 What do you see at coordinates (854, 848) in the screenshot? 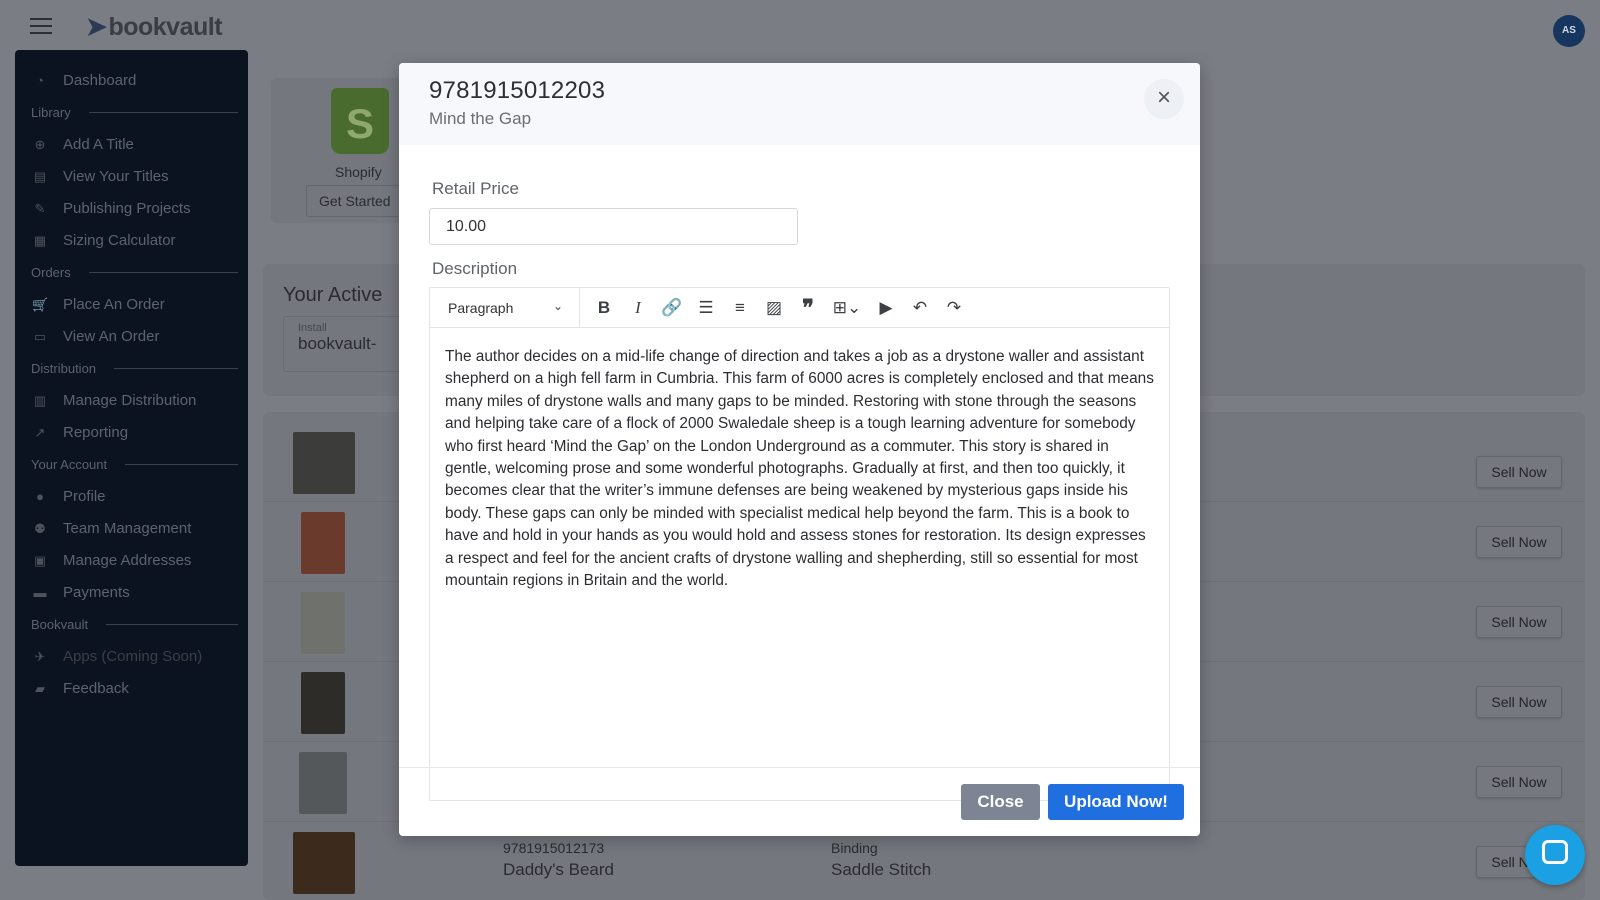
I see `row-binding-label: Binding` at bounding box center [854, 848].